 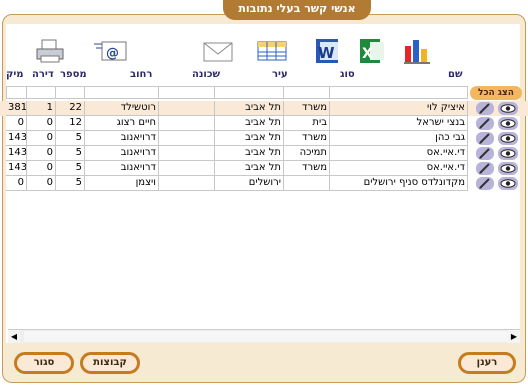 What do you see at coordinates (307, 183) in the screenshot?
I see `cell-type` at bounding box center [307, 183].